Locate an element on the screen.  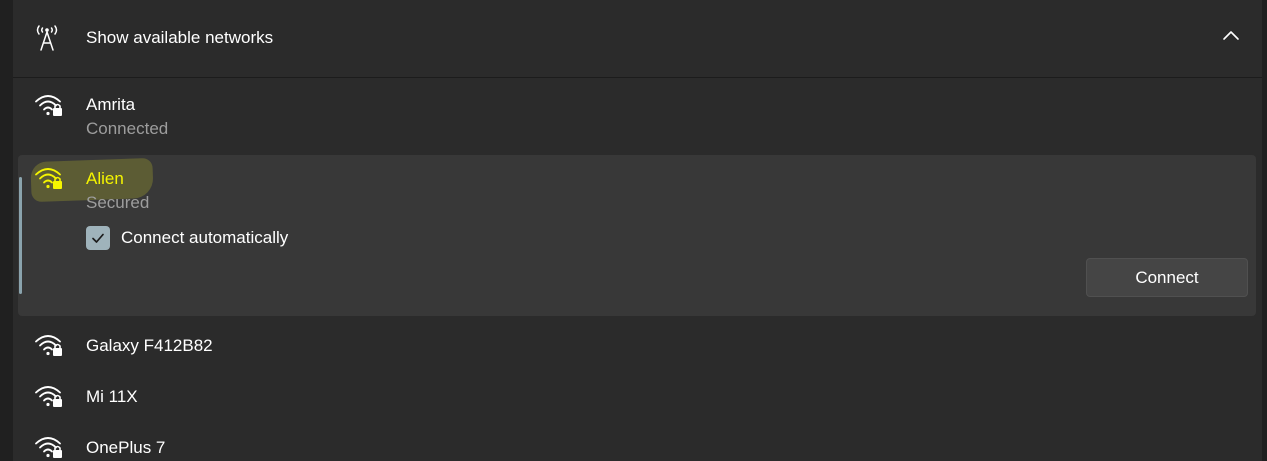
network-status: Connected is located at coordinates (127, 128).